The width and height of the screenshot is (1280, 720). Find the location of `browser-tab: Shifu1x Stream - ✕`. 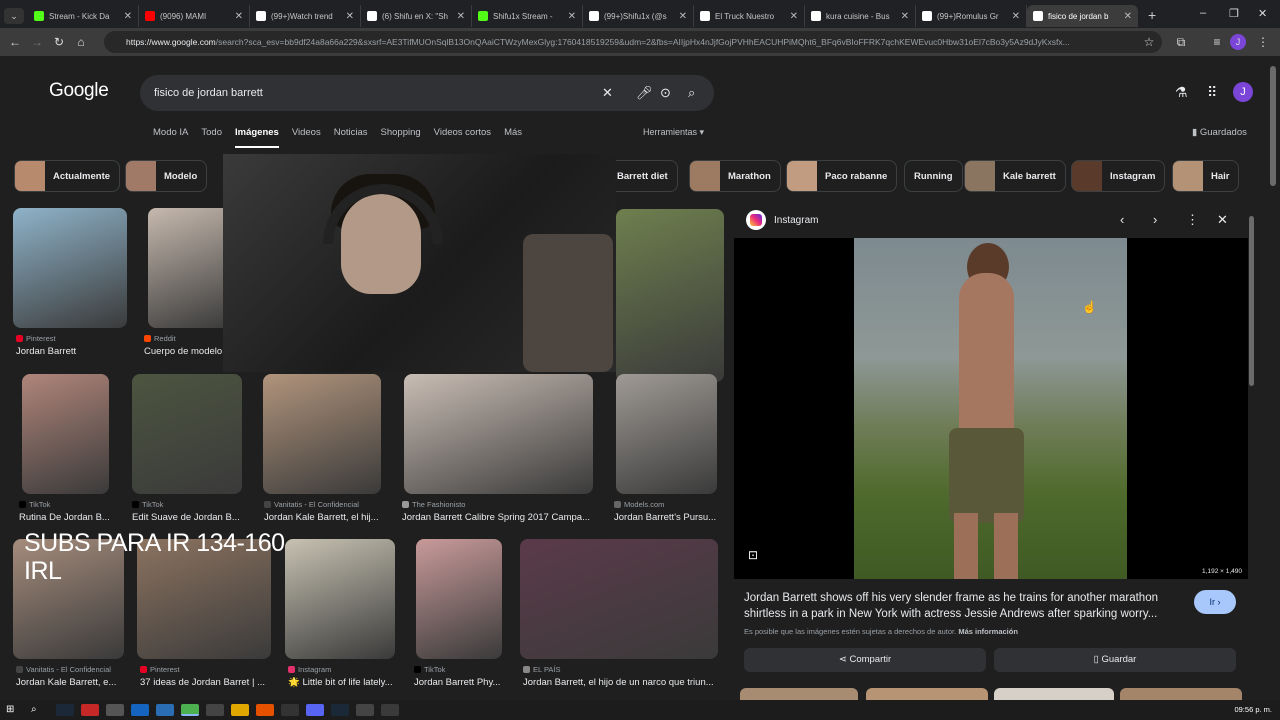

browser-tab: Shifu1x Stream - ✕ is located at coordinates (527, 16).